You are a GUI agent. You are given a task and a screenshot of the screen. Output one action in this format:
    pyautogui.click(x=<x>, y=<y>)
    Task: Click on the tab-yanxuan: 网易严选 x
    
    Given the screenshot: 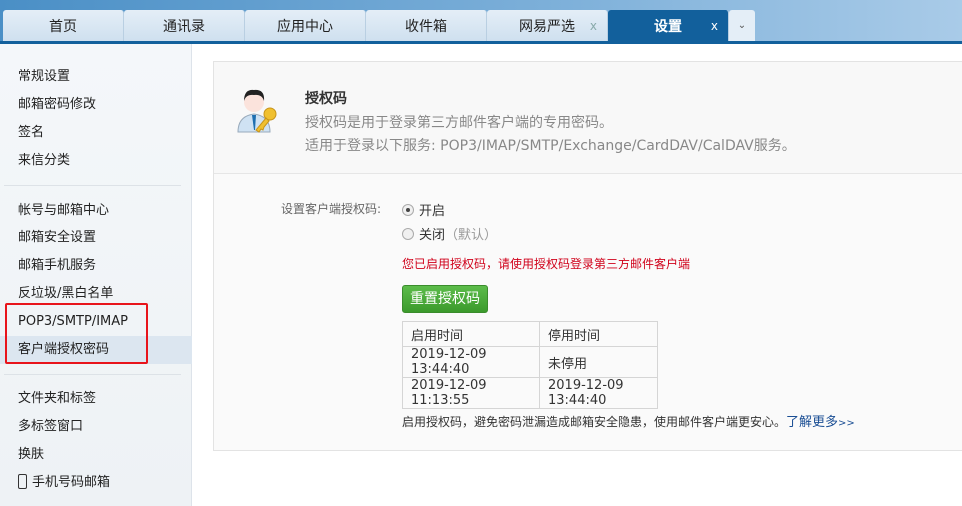 What is the action you would take?
    pyautogui.click(x=547, y=25)
    